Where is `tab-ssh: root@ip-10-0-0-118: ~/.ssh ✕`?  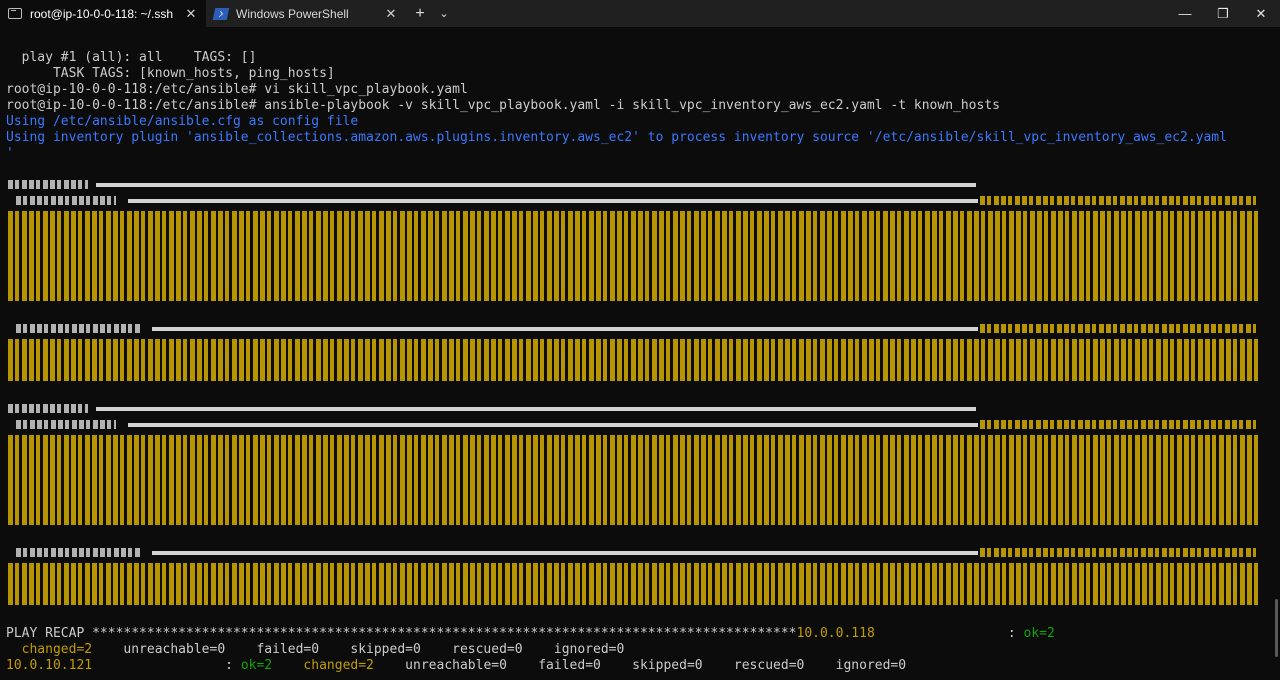 tab-ssh: root@ip-10-0-0-118: ~/.ssh ✕ is located at coordinates (103, 13).